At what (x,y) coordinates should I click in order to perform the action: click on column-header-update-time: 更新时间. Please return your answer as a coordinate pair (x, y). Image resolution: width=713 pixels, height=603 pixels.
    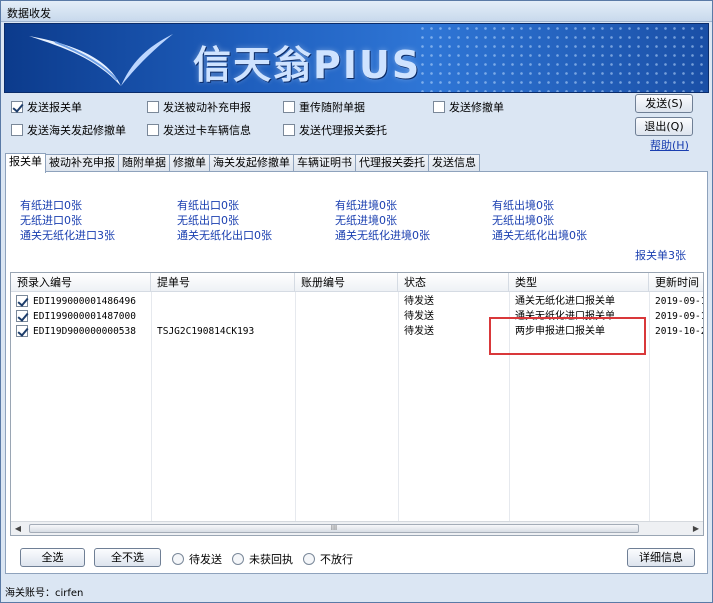
    Looking at the image, I should click on (676, 282).